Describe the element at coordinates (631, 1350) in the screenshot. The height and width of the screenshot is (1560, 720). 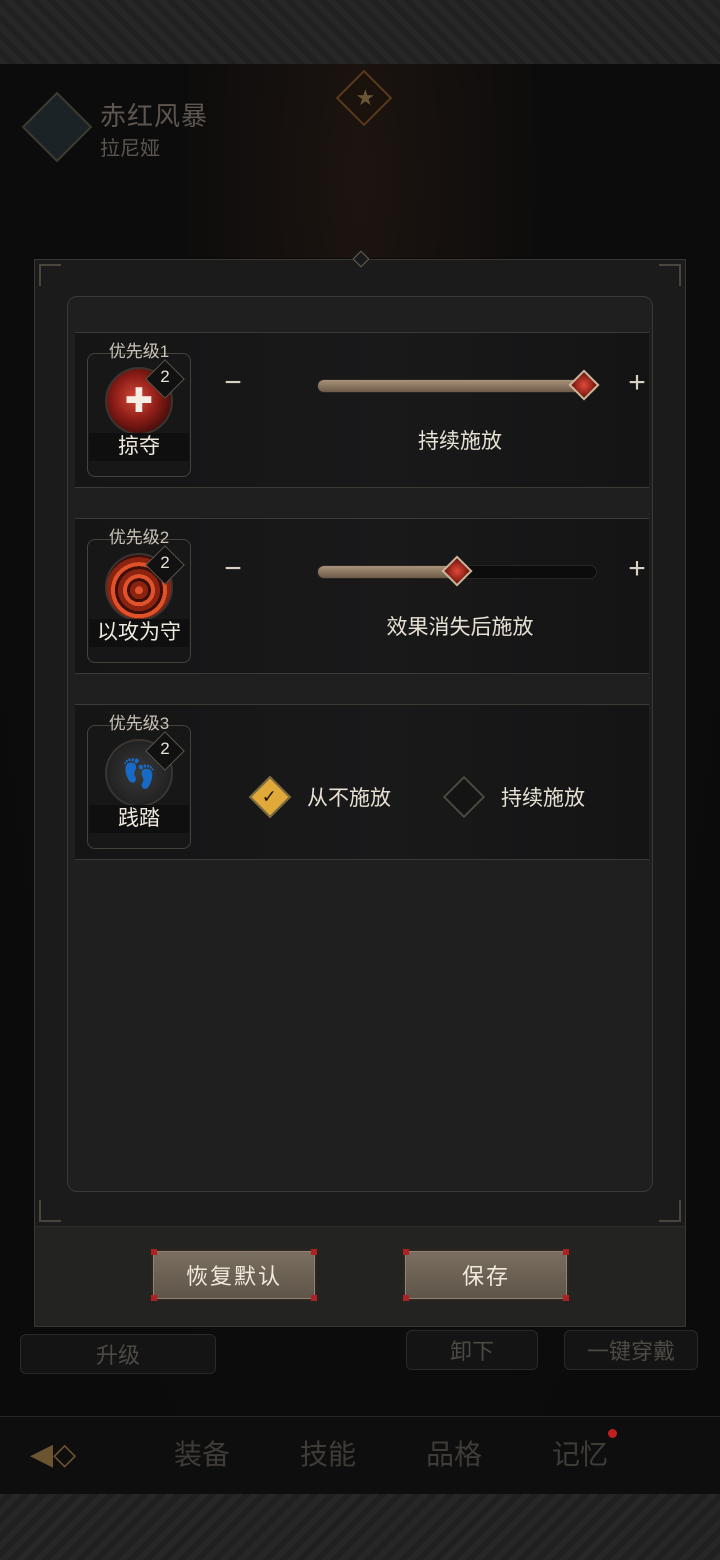
I see `equip-all-button: 一键穿戴` at that location.